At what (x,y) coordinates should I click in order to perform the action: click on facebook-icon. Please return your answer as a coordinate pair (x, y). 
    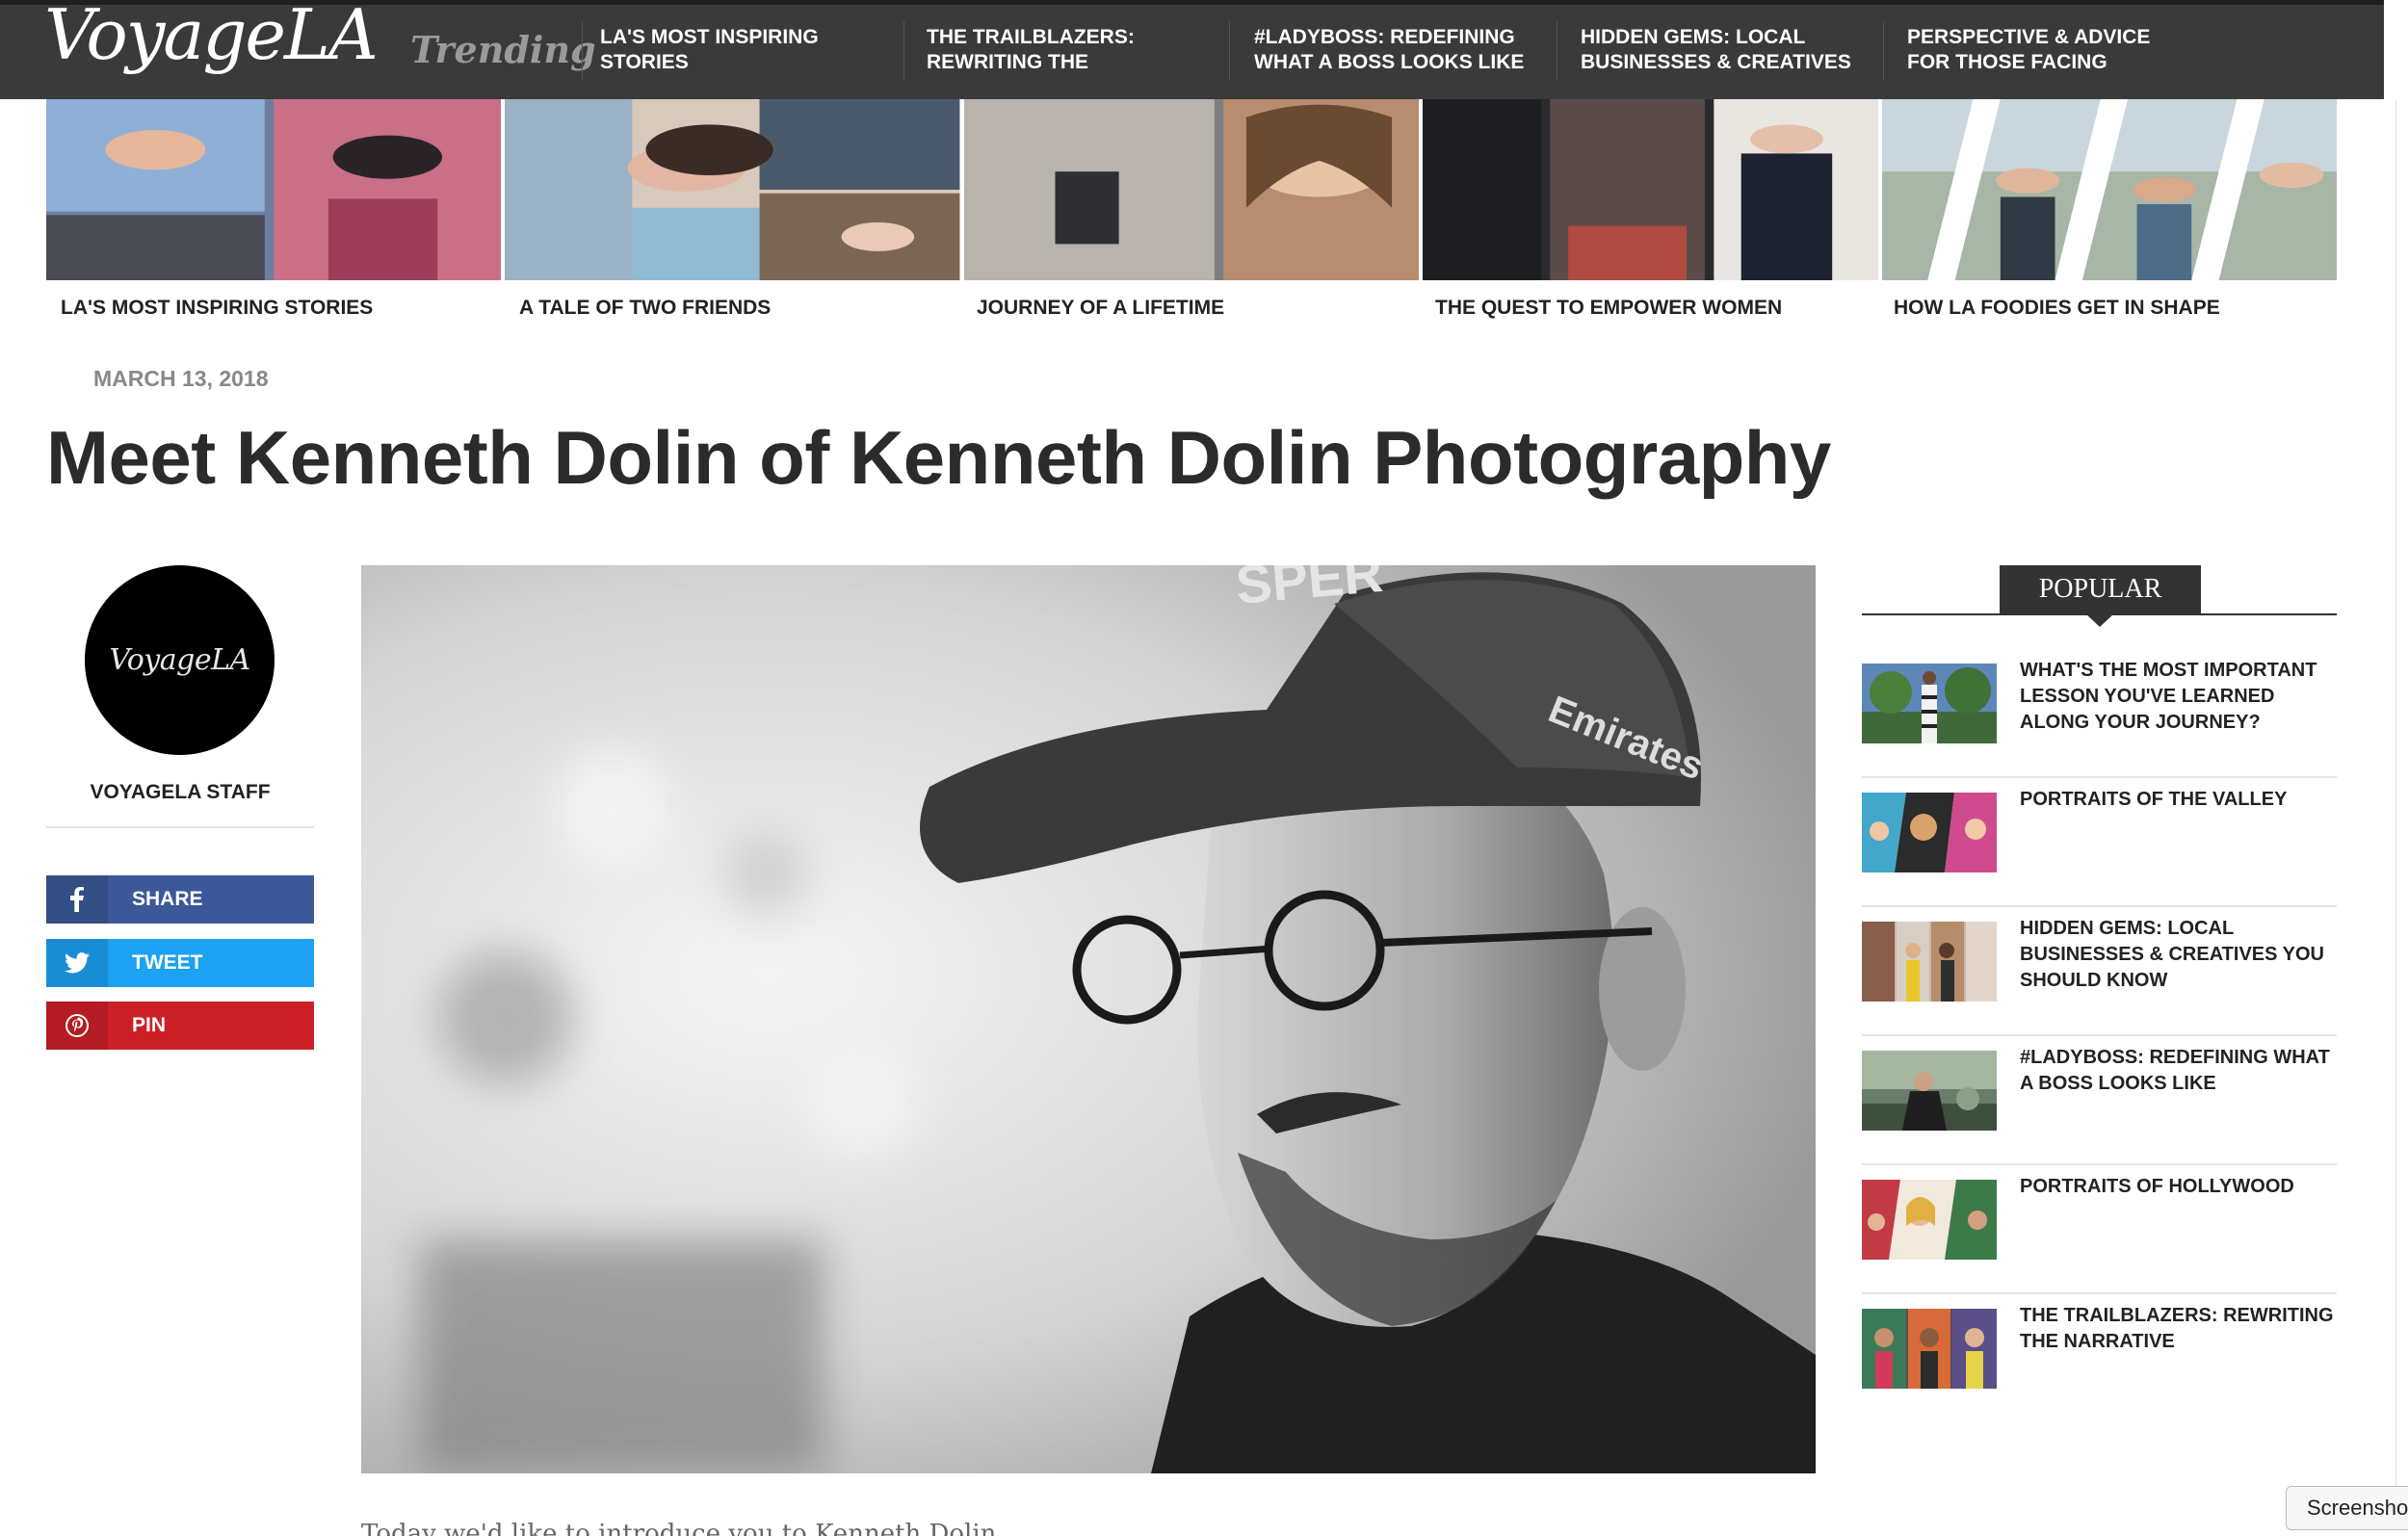
    Looking at the image, I should click on (77, 899).